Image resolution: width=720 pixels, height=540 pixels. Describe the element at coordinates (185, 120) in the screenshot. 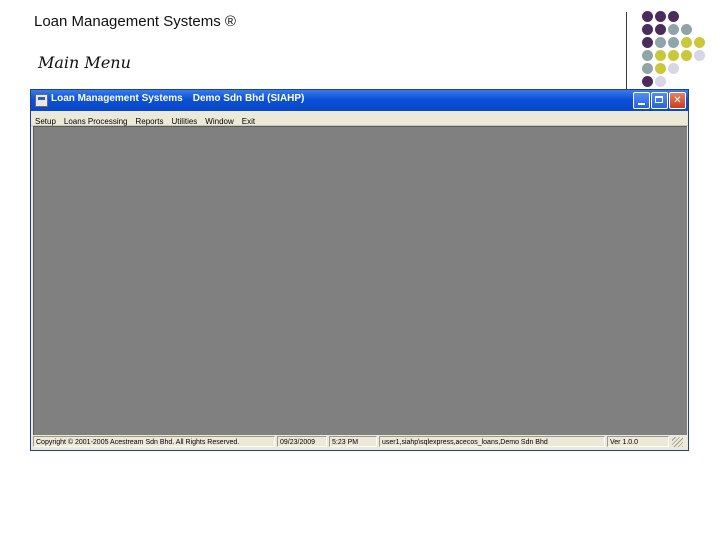

I see `menu-utilities: Utilities` at that location.